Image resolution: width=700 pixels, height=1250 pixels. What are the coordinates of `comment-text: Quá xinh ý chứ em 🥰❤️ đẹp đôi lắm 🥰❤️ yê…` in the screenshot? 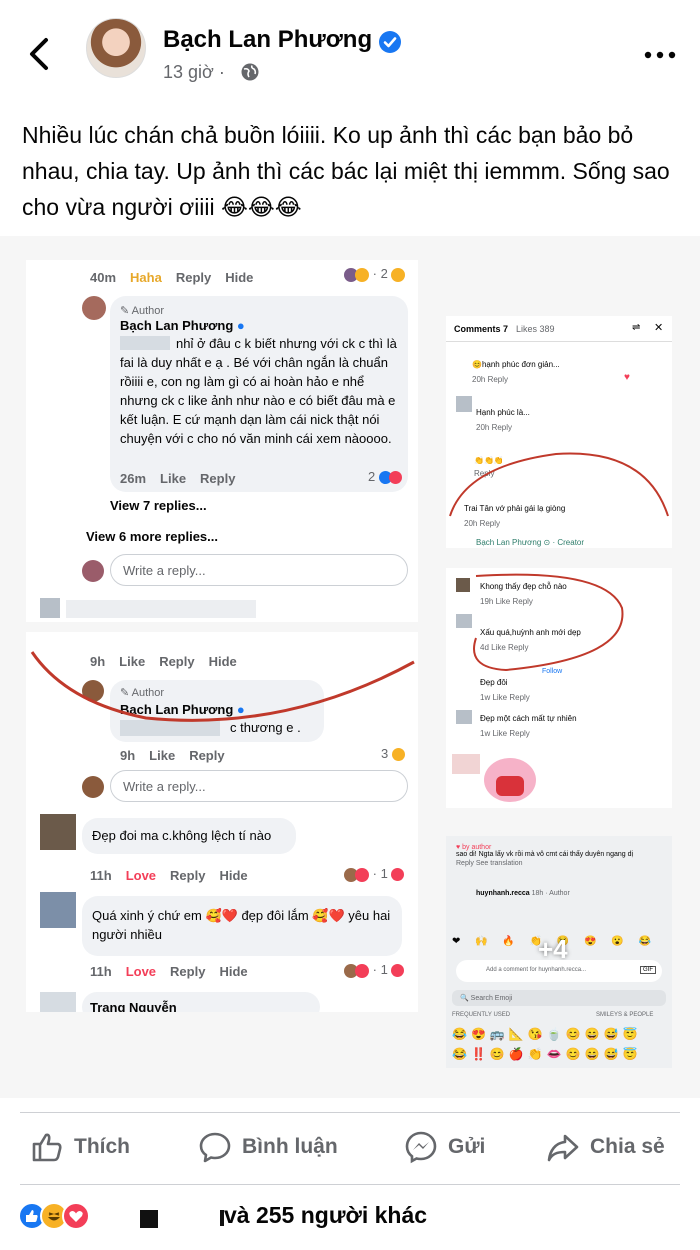 It's located at (241, 925).